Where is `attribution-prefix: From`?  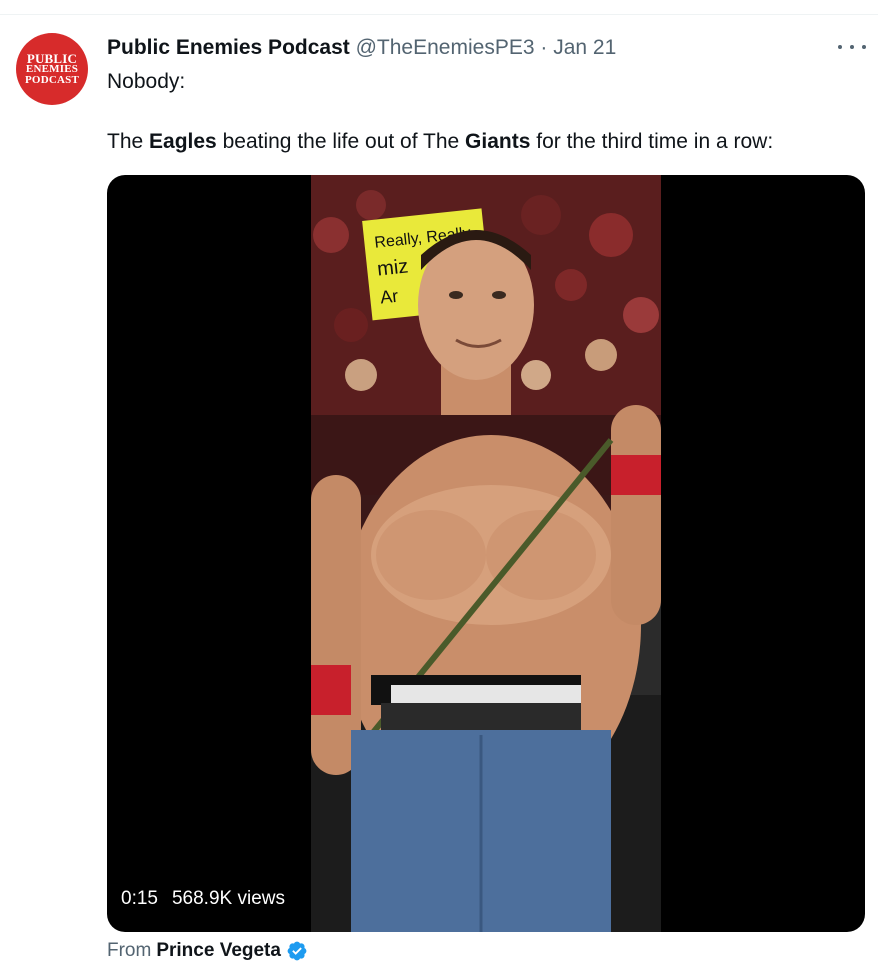 attribution-prefix: From is located at coordinates (129, 950).